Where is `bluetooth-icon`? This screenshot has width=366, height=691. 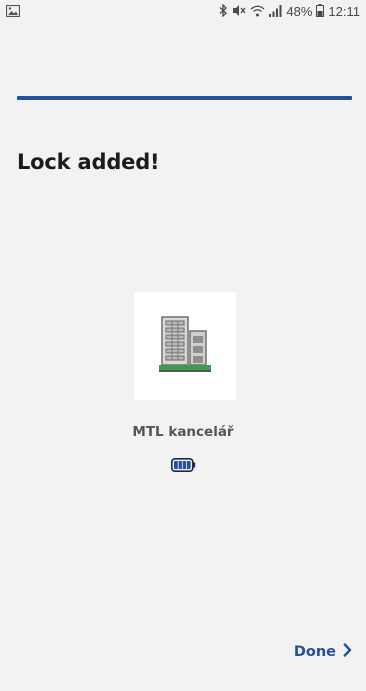
bluetooth-icon is located at coordinates (223, 11).